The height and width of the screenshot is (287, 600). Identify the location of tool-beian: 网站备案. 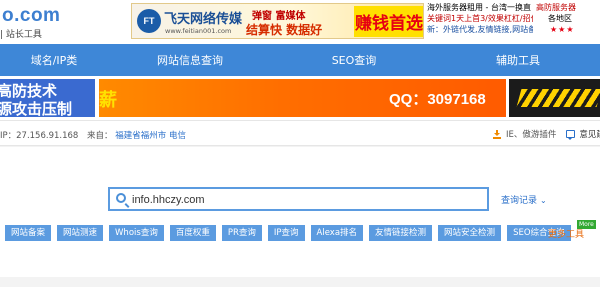
(28, 233).